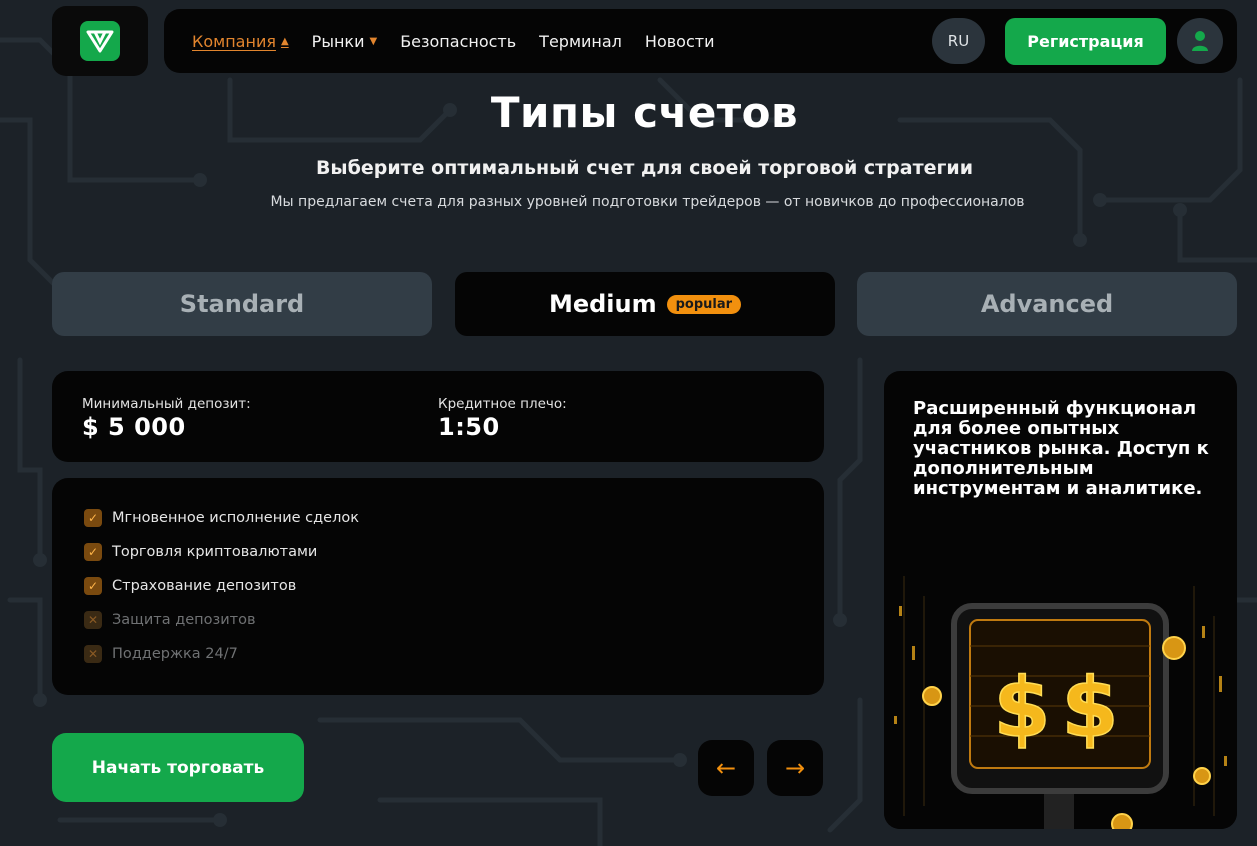  I want to click on next-button: →, so click(795, 768).